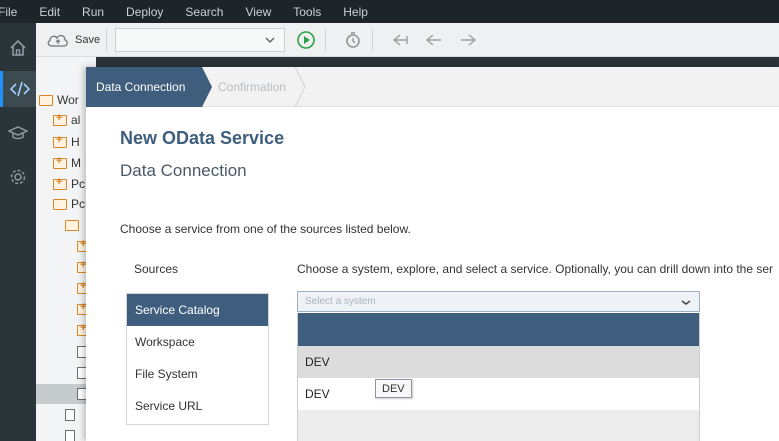 This screenshot has height=441, width=779. I want to click on menu-file: File, so click(8, 12).